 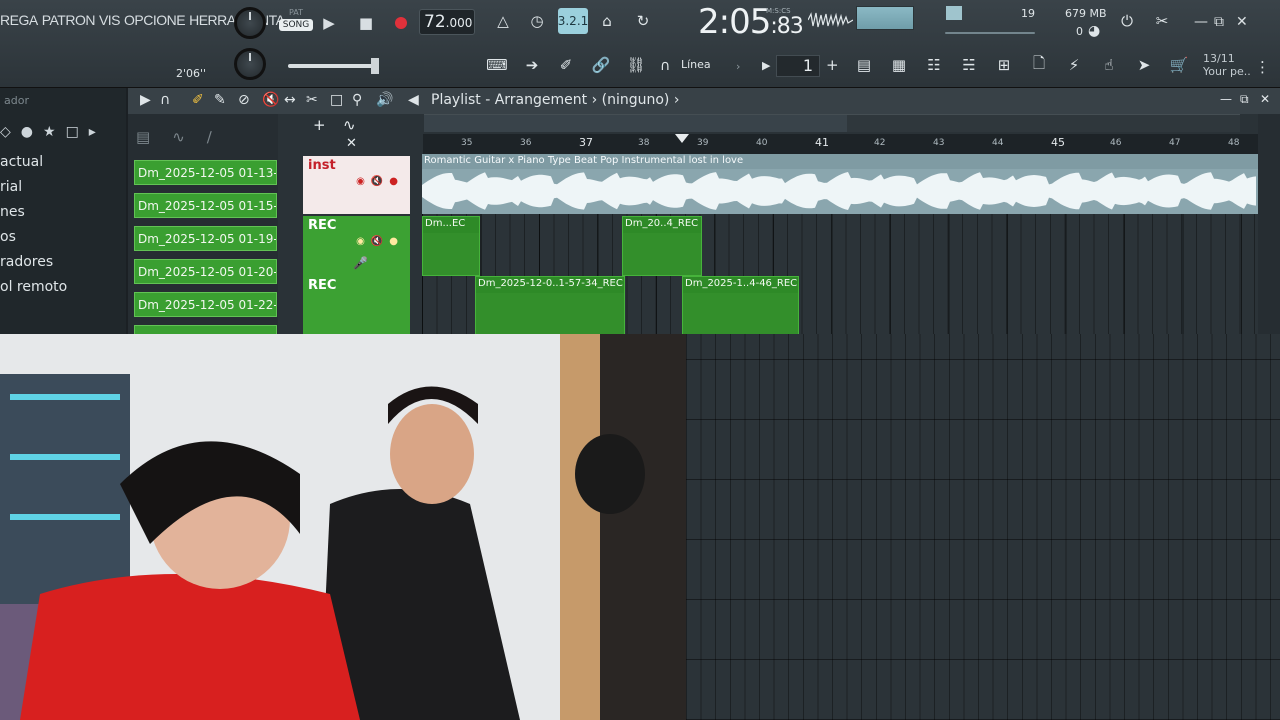 What do you see at coordinates (97, 132) in the screenshot?
I see `expand-icon: ▸` at bounding box center [97, 132].